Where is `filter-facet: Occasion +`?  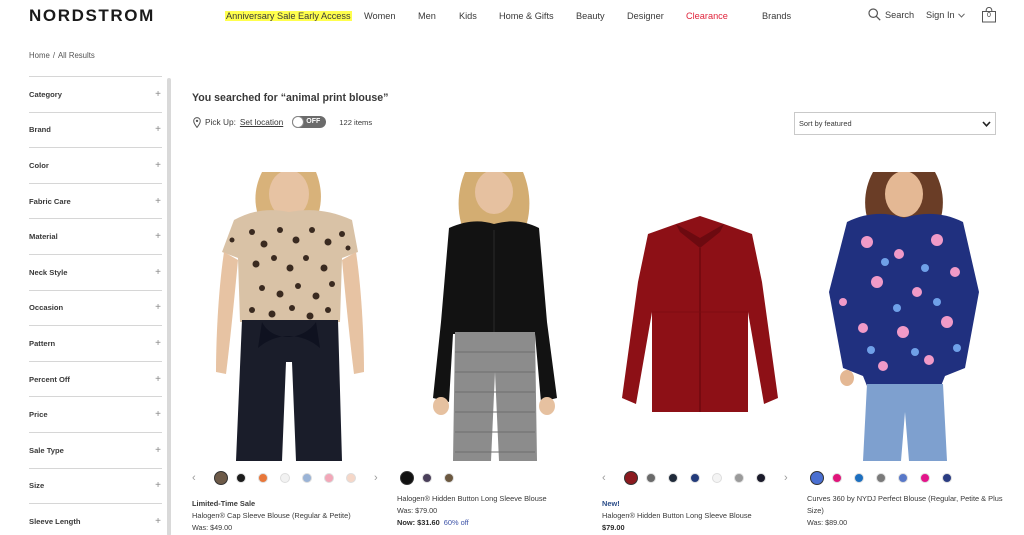 filter-facet: Occasion + is located at coordinates (95, 307).